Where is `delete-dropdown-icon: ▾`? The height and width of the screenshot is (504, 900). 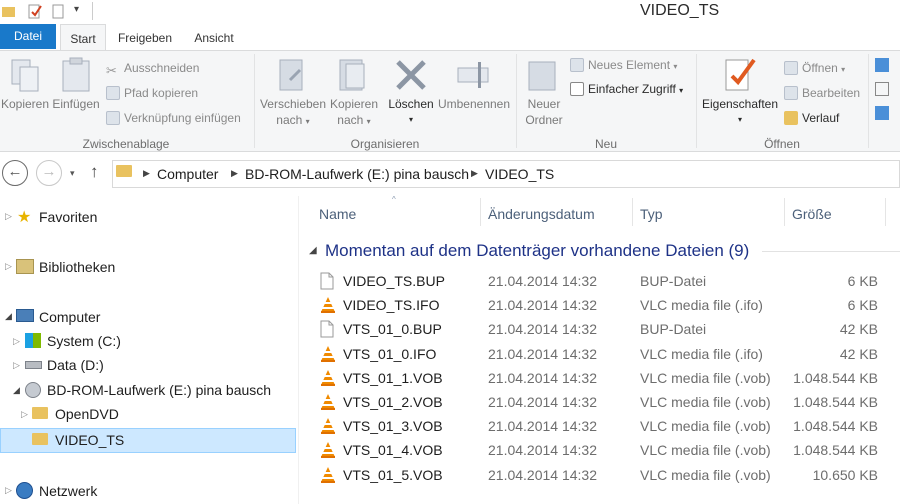
delete-dropdown-icon: ▾ is located at coordinates (410, 119).